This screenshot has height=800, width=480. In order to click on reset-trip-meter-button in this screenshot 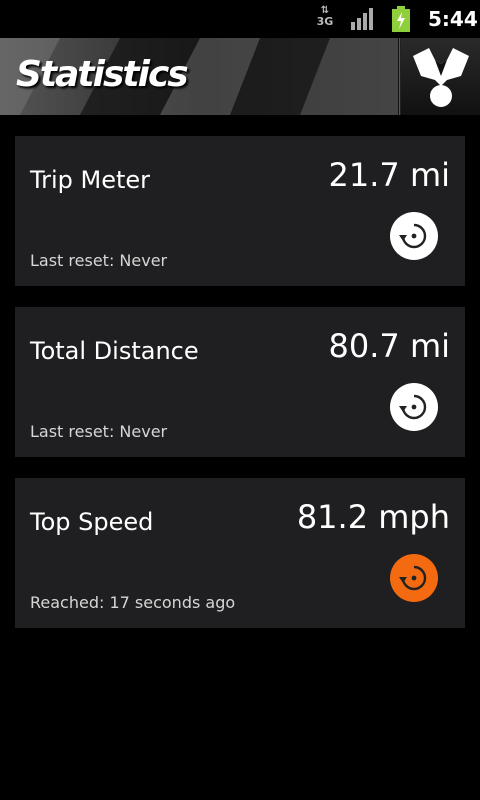, I will do `click(414, 236)`.